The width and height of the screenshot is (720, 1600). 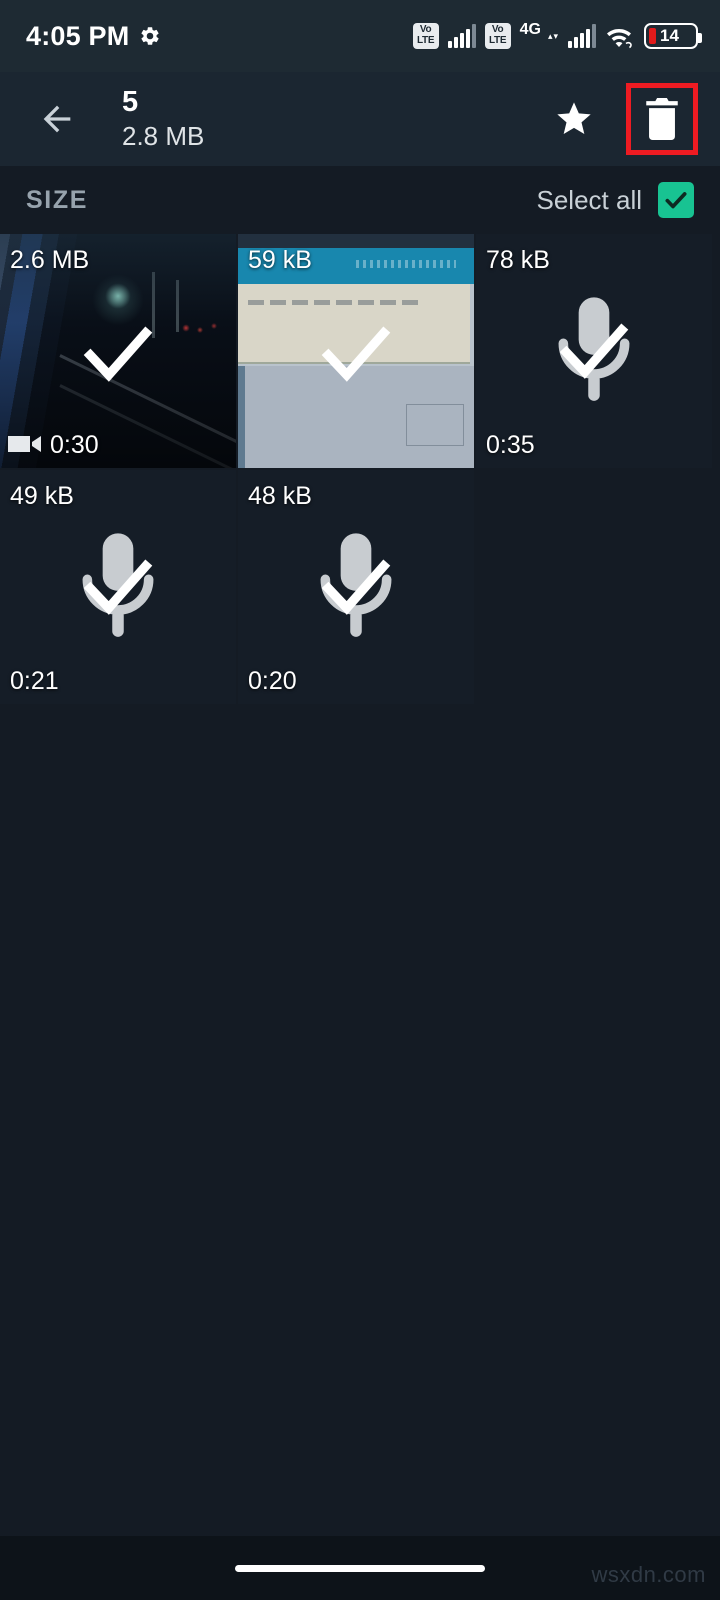 What do you see at coordinates (497, 40) in the screenshot?
I see `volte-line-2-b: LTE` at bounding box center [497, 40].